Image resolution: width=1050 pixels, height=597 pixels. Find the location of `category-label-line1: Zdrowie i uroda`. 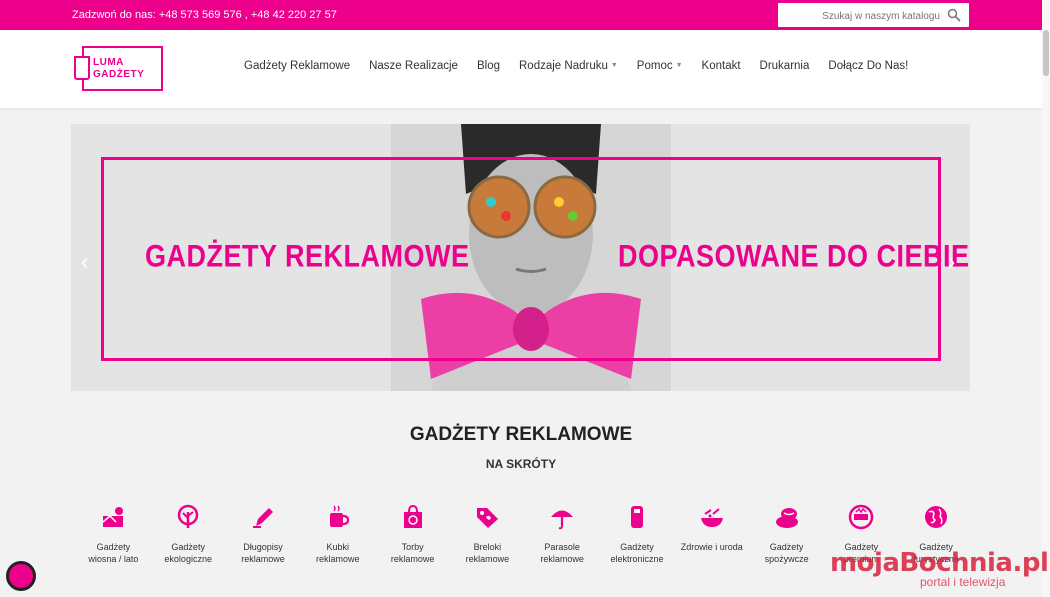

category-label-line1: Zdrowie i uroda is located at coordinates (711, 547).